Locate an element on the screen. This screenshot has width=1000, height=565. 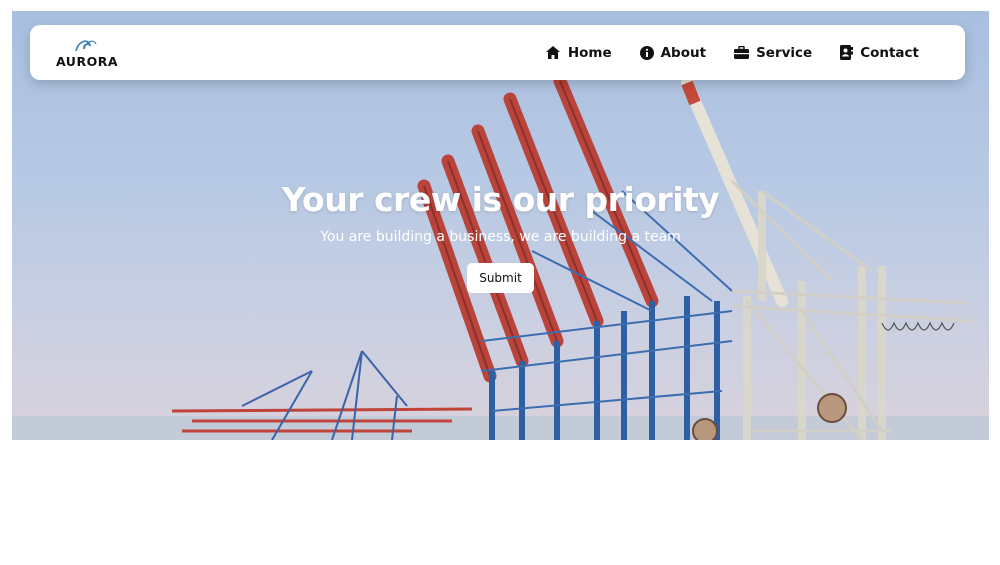
brand-name: AURORA is located at coordinates (87, 61).